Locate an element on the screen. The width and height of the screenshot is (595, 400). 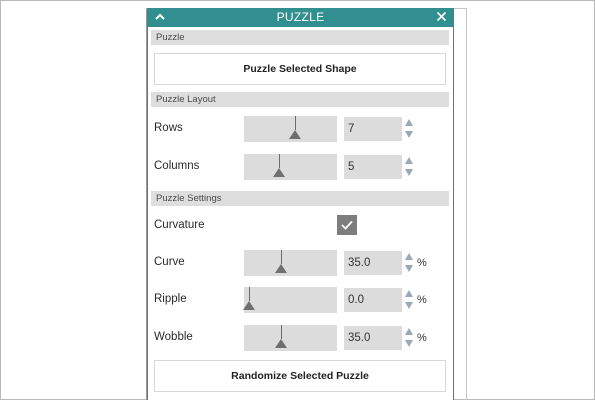
panel-title-bar: PUZZLE is located at coordinates (300, 17).